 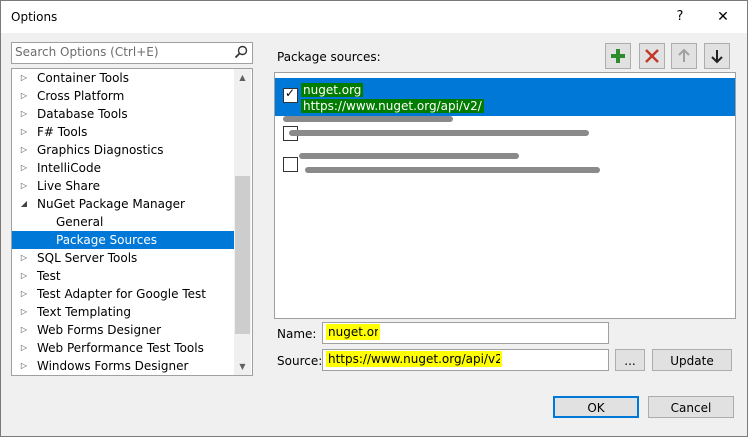 I want to click on tree-item-package-sources: Package Sources, so click(x=123, y=240).